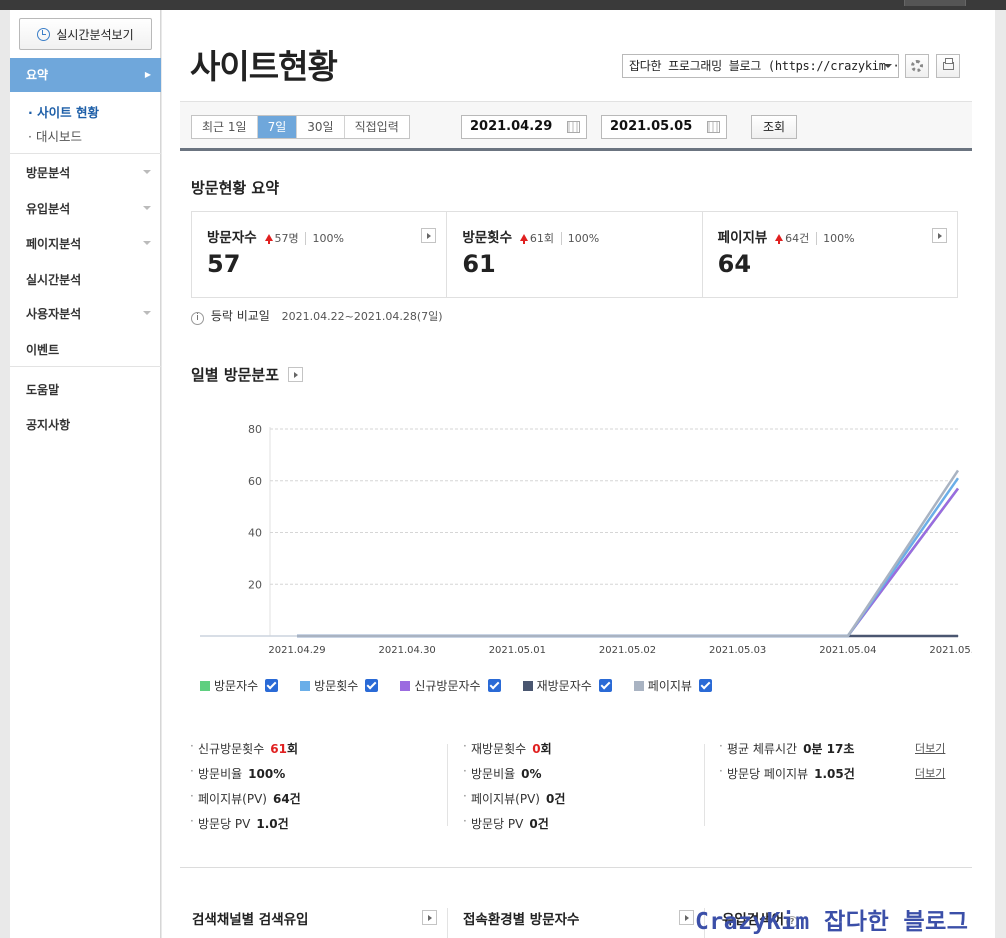  Describe the element at coordinates (320, 254) in the screenshot. I see `kpi-card-visitors: 방문자수 57명 100% 57` at that location.